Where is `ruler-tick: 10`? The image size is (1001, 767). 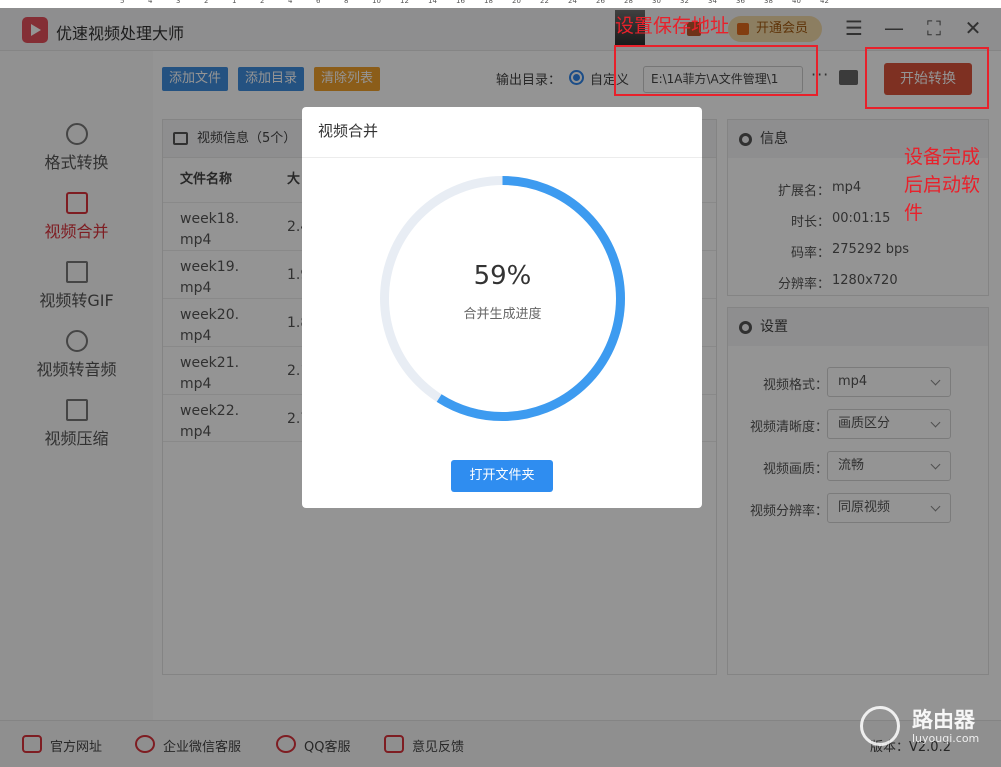 ruler-tick: 10 is located at coordinates (376, 2).